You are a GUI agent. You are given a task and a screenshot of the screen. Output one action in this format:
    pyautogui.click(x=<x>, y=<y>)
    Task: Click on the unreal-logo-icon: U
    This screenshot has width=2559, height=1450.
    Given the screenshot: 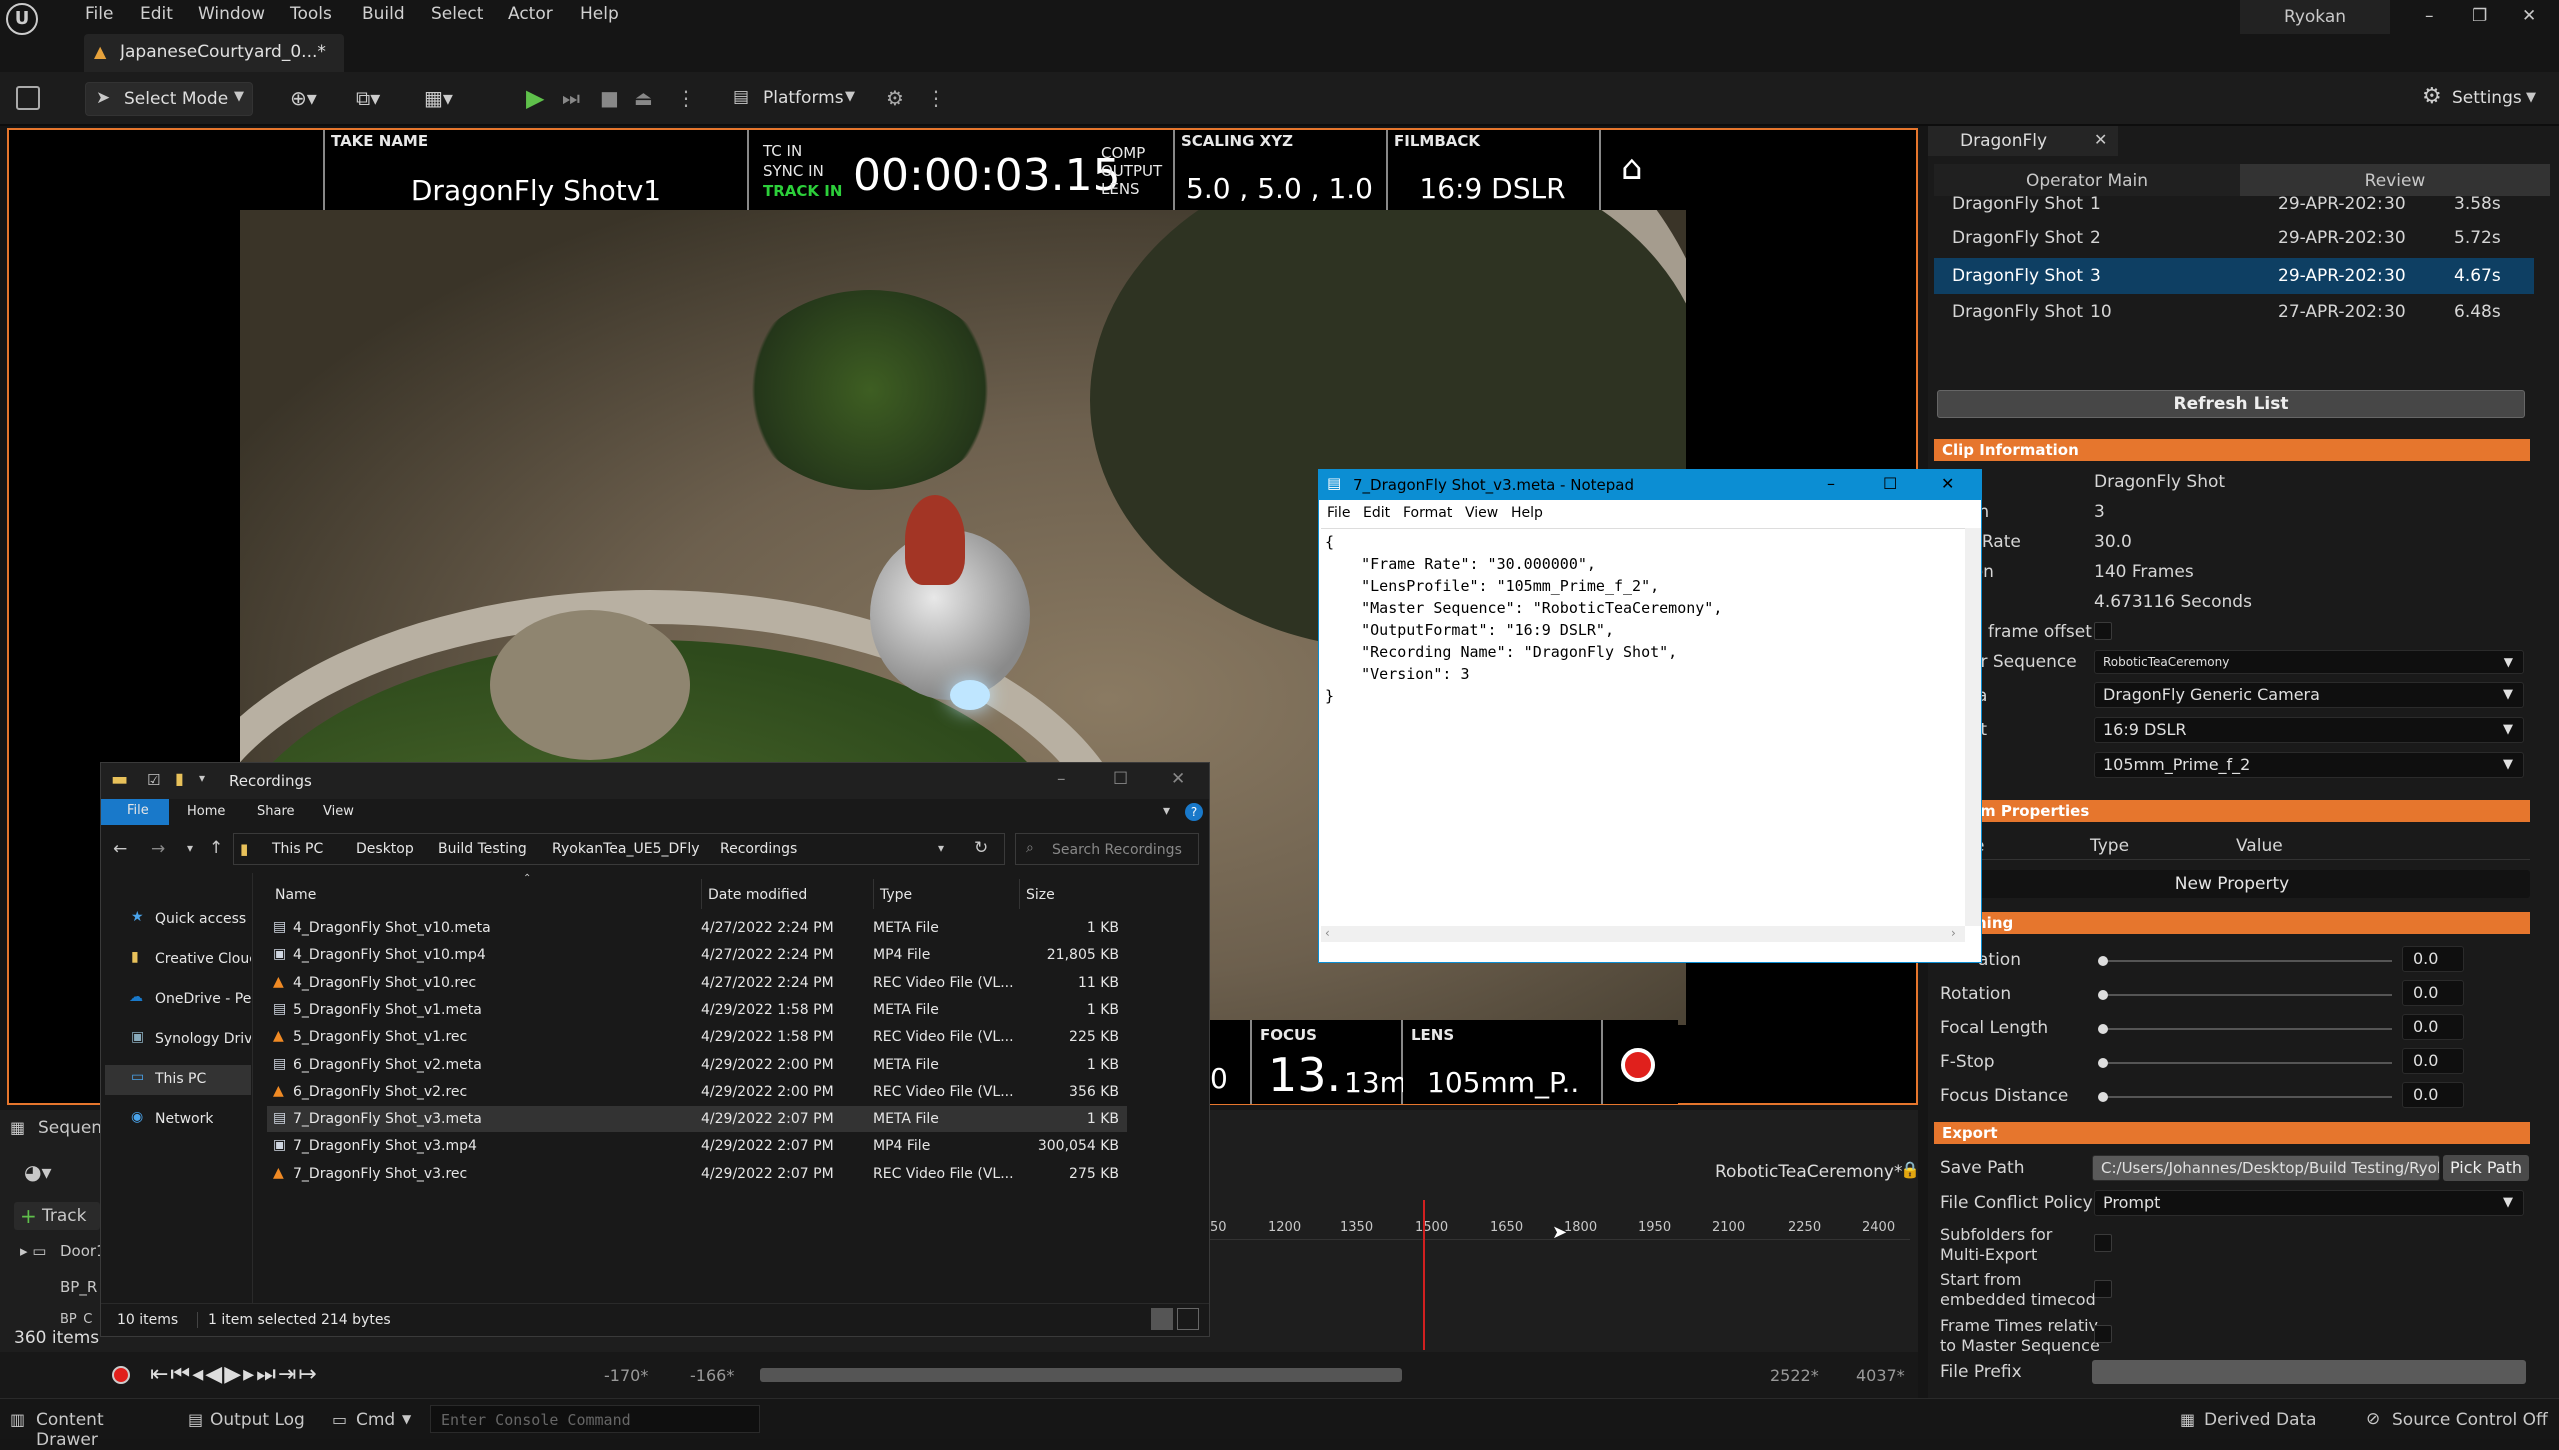 What is the action you would take?
    pyautogui.click(x=22, y=19)
    